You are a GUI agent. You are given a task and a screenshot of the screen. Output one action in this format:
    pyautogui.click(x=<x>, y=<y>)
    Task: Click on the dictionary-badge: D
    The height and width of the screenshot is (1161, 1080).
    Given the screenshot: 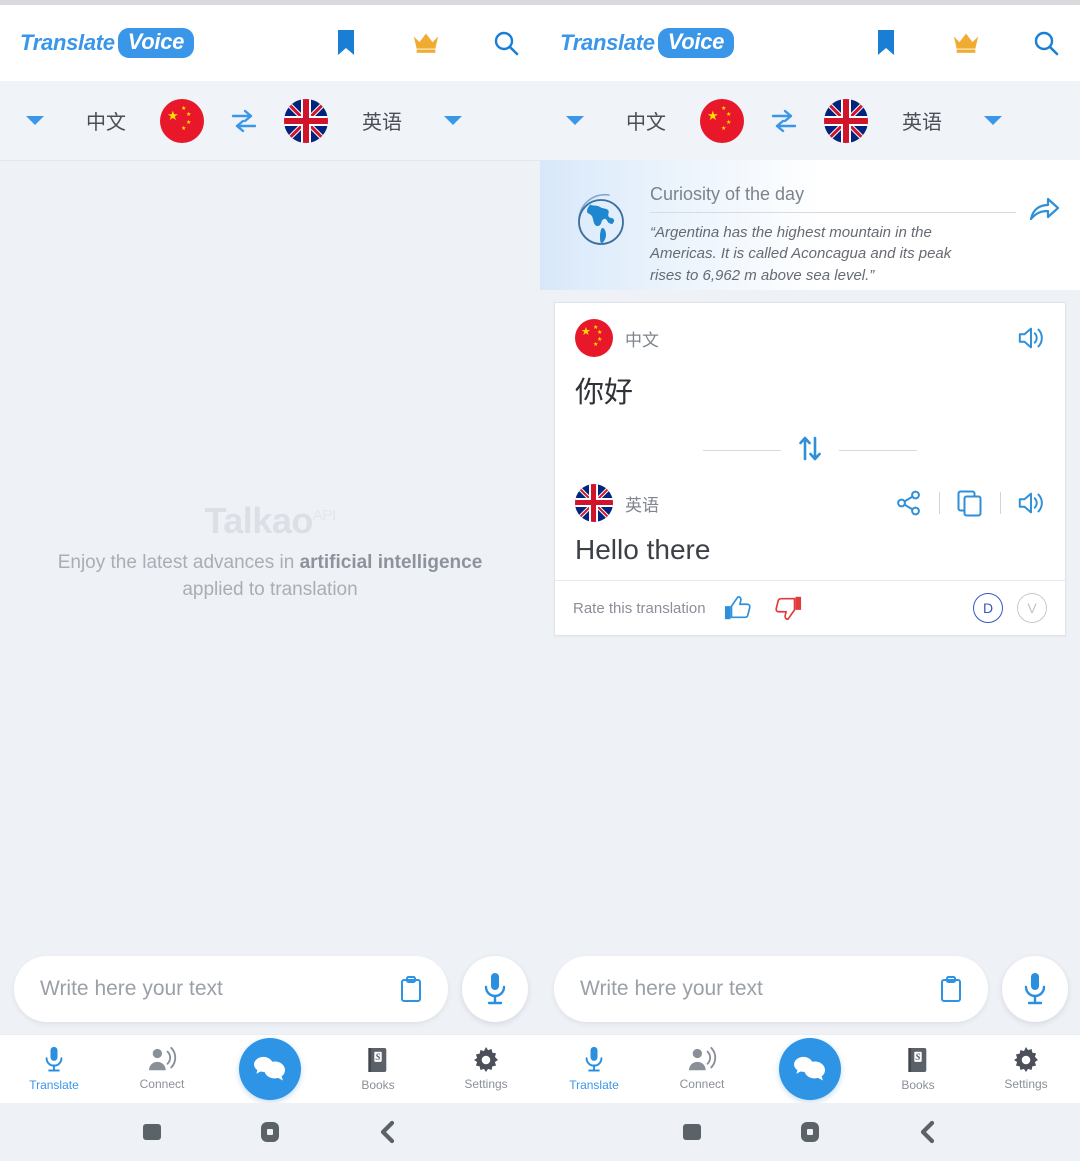 What is the action you would take?
    pyautogui.click(x=988, y=608)
    